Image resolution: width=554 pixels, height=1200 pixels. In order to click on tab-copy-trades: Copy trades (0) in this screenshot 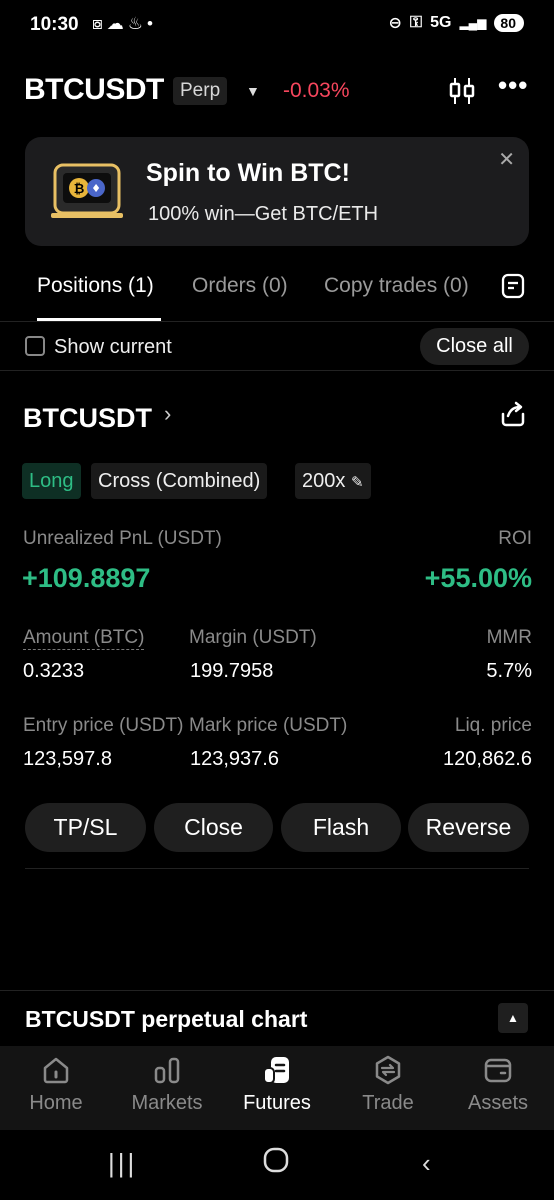, I will do `click(396, 286)`.